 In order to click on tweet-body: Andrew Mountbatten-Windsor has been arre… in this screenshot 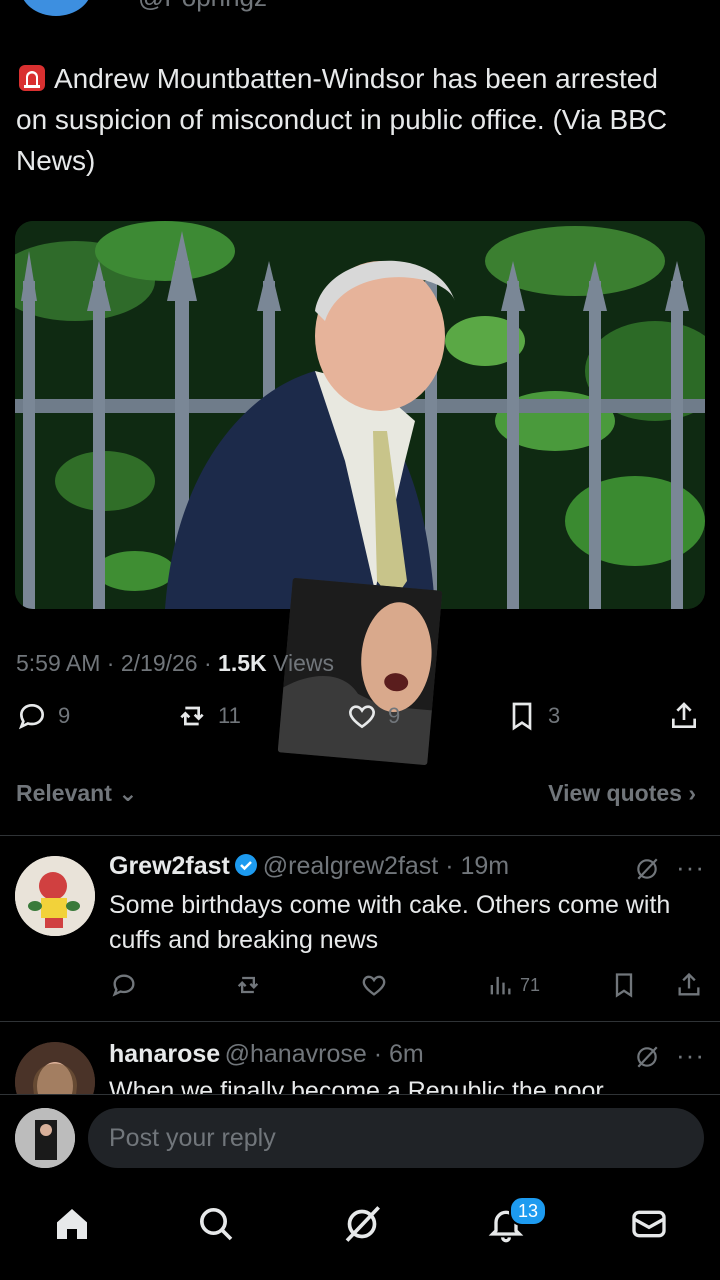, I will do `click(342, 119)`.